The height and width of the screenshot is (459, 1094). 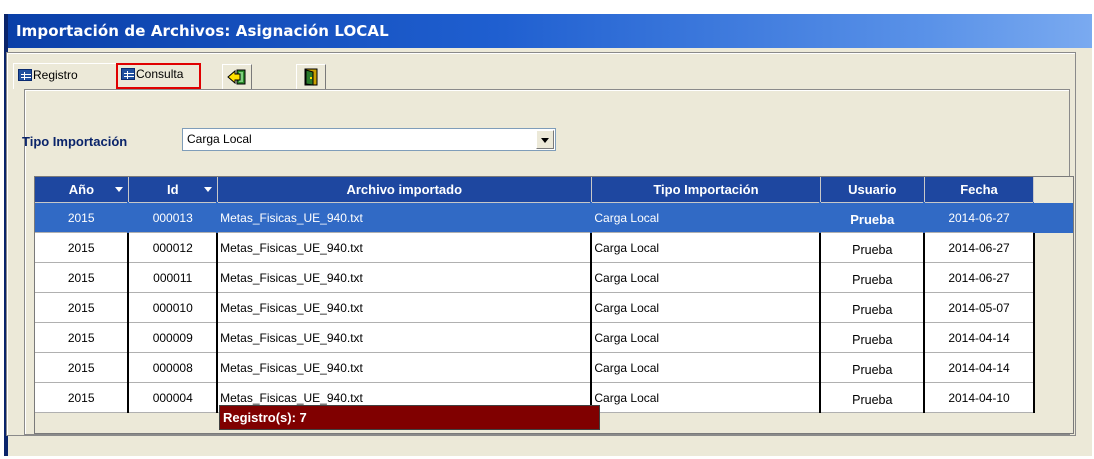 I want to click on tab-registro: Registro, so click(x=65, y=76).